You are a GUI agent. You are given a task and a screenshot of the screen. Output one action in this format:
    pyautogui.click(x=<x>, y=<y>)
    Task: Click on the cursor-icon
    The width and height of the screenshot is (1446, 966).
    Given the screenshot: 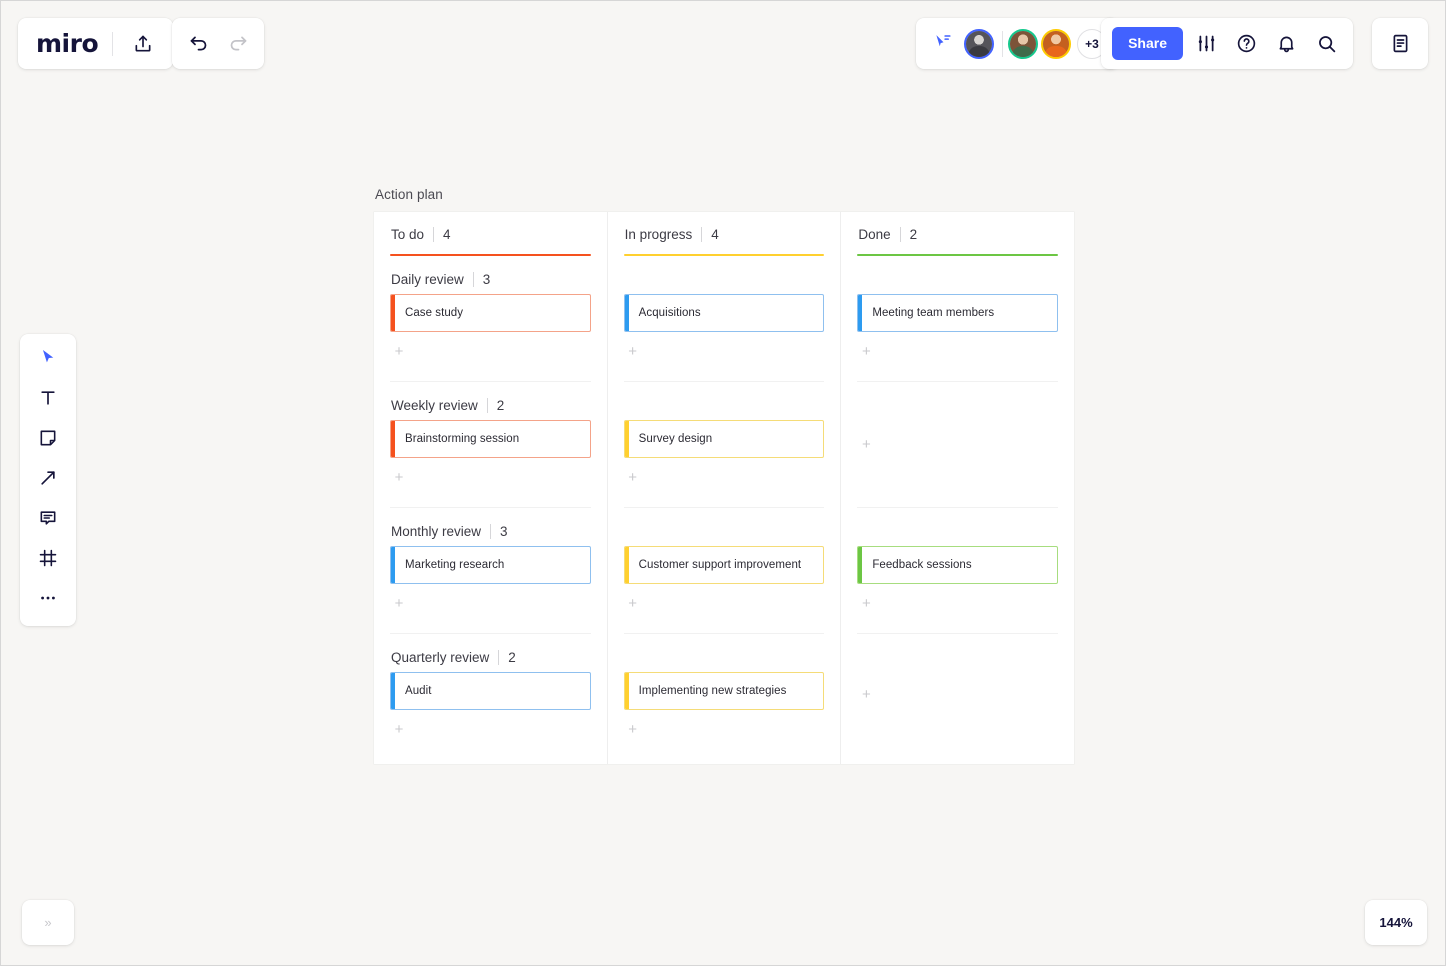 What is the action you would take?
    pyautogui.click(x=48, y=360)
    